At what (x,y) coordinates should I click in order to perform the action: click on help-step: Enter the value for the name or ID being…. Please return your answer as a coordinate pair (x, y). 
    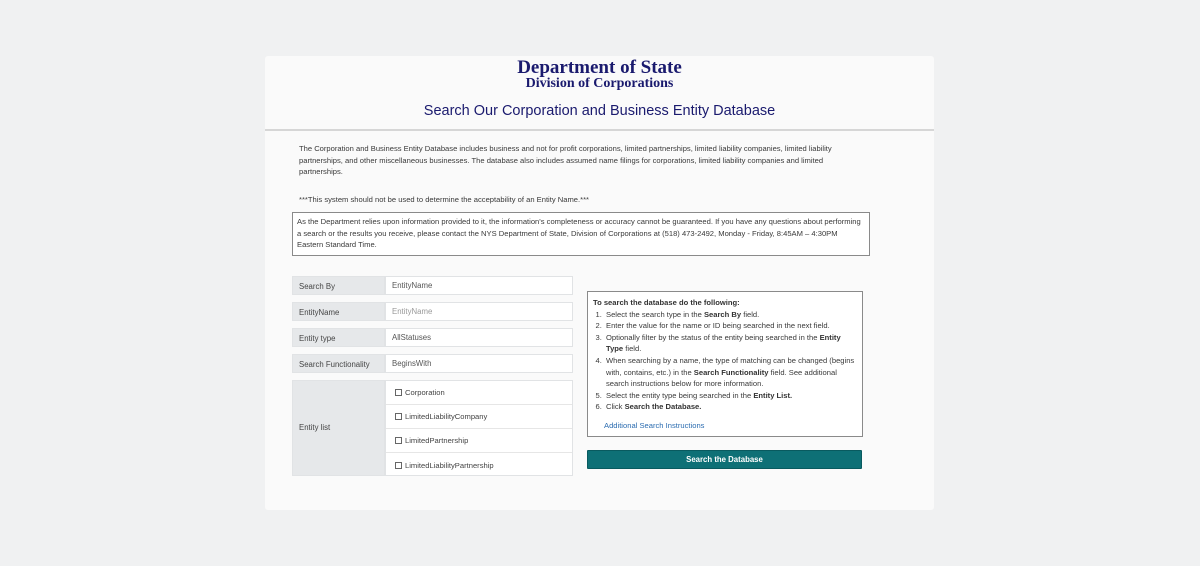
    Looking at the image, I should click on (730, 326).